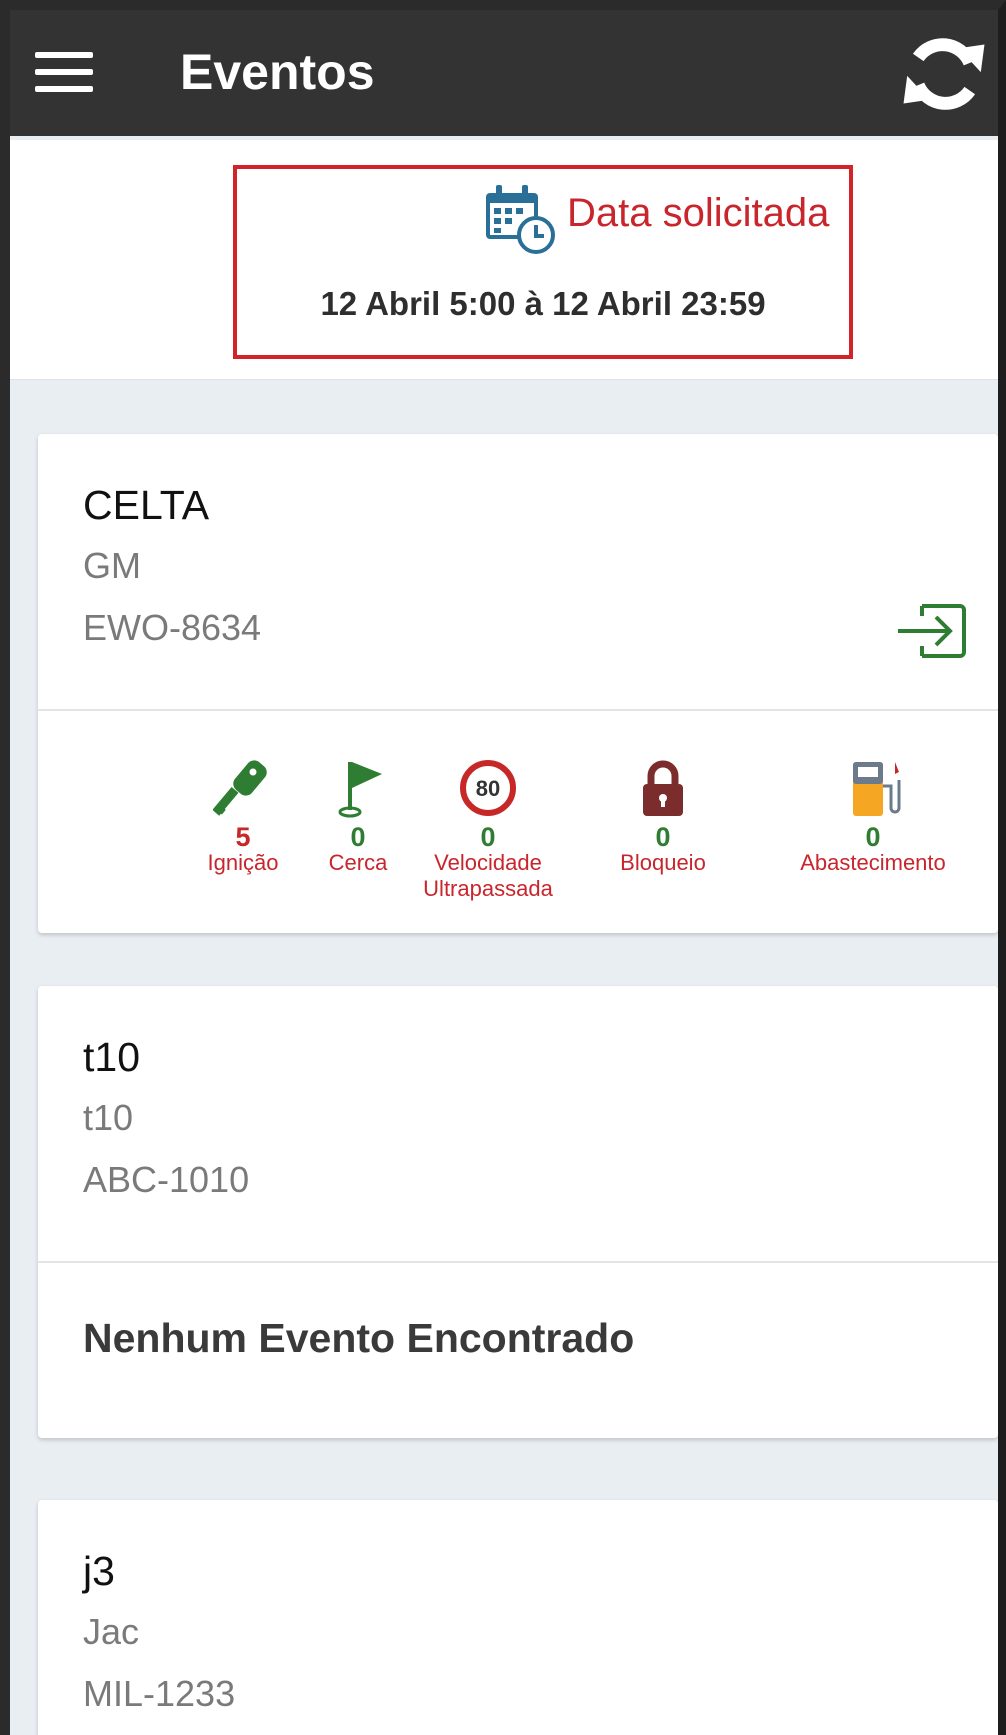 The height and width of the screenshot is (1735, 1006). Describe the element at coordinates (944, 74) in the screenshot. I see `refresh-icon` at that location.